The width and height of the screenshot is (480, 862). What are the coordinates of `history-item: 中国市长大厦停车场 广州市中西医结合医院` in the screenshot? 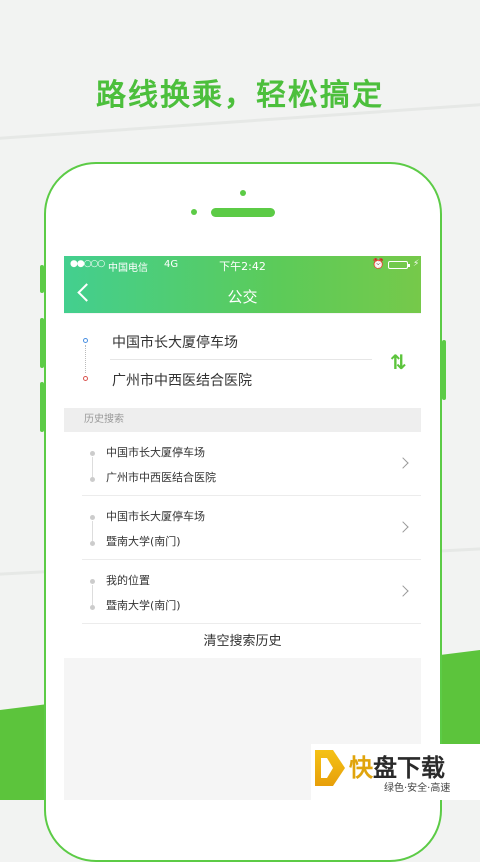 It's located at (251, 464).